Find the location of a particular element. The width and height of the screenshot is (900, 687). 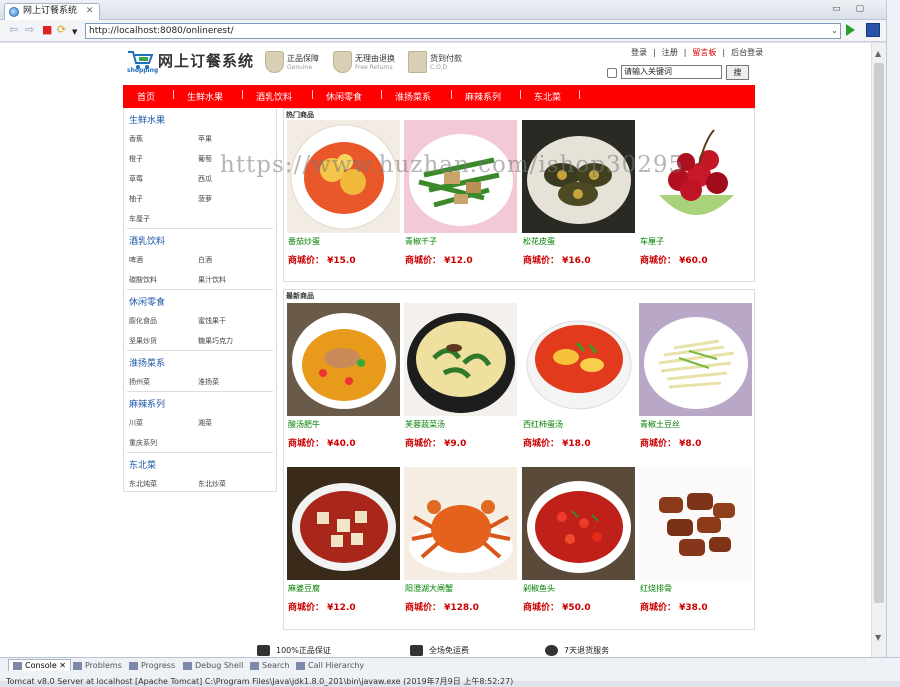

product-name: 松花皮蛋 is located at coordinates (539, 241).